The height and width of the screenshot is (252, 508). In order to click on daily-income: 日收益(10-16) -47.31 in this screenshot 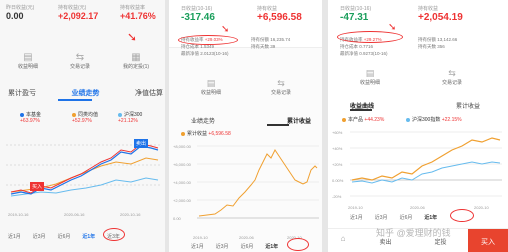, I will do `click(370, 14)`.